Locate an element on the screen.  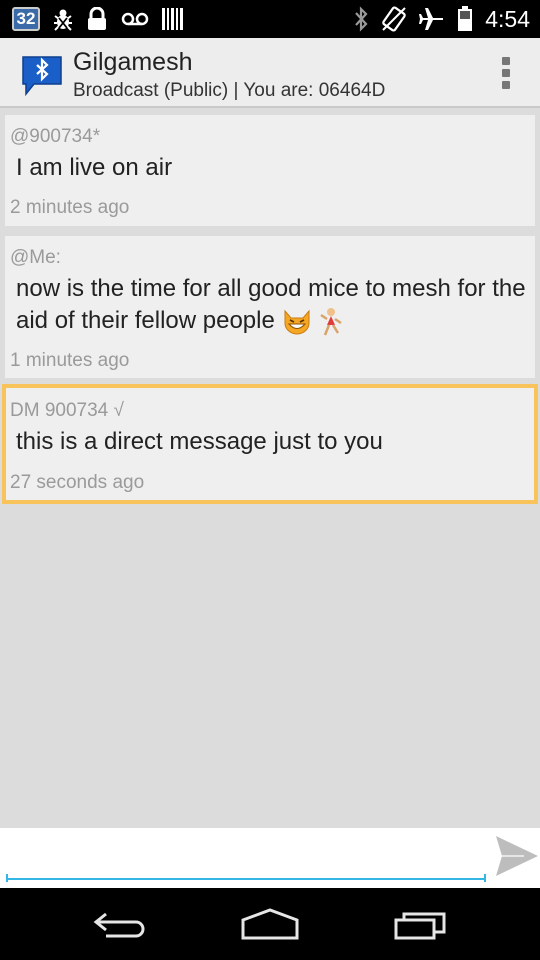
composer is located at coordinates (270, 858).